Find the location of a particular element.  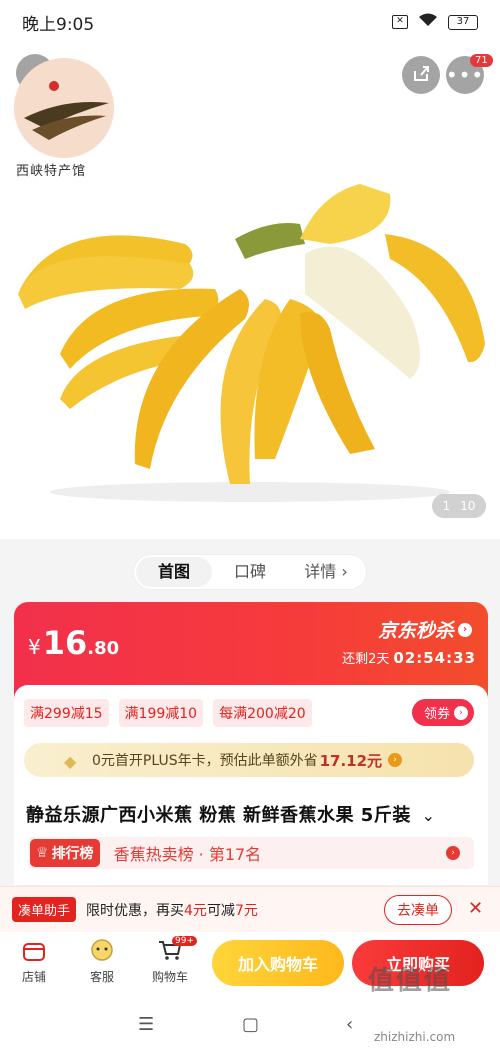

customer-service-icon is located at coordinates (102, 952).